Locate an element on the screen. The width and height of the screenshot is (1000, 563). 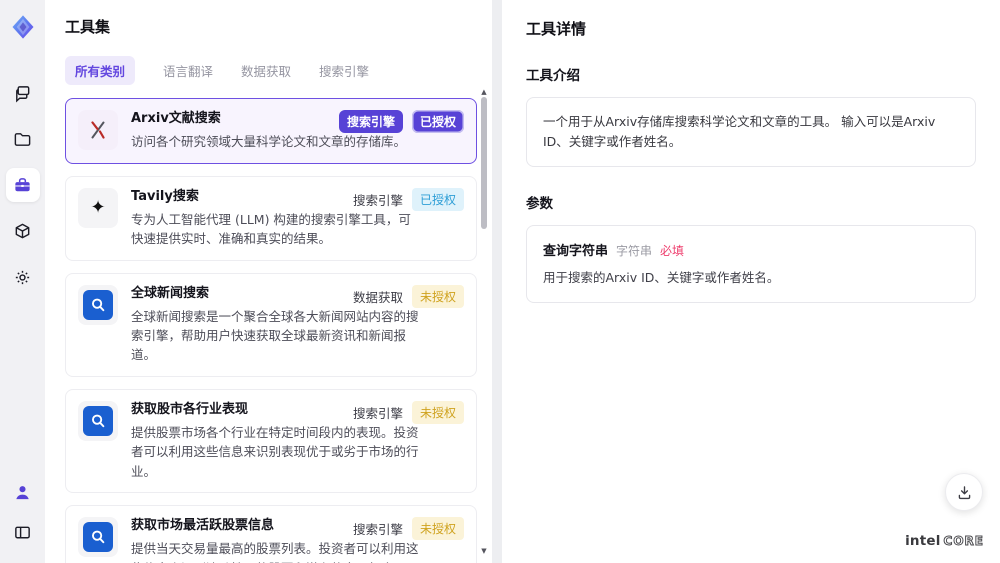
sidebar-item-chat is located at coordinates (23, 93).